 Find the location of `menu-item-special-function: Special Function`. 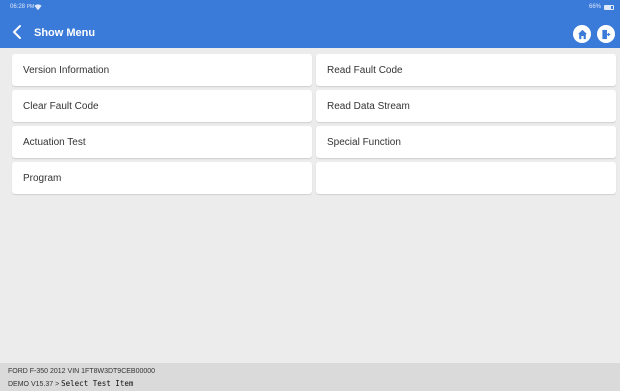

menu-item-special-function: Special Function is located at coordinates (466, 142).